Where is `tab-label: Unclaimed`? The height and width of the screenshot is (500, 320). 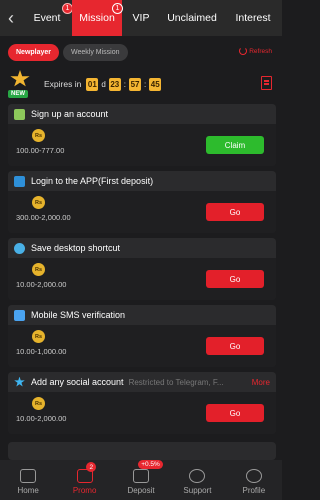 tab-label: Unclaimed is located at coordinates (192, 18).